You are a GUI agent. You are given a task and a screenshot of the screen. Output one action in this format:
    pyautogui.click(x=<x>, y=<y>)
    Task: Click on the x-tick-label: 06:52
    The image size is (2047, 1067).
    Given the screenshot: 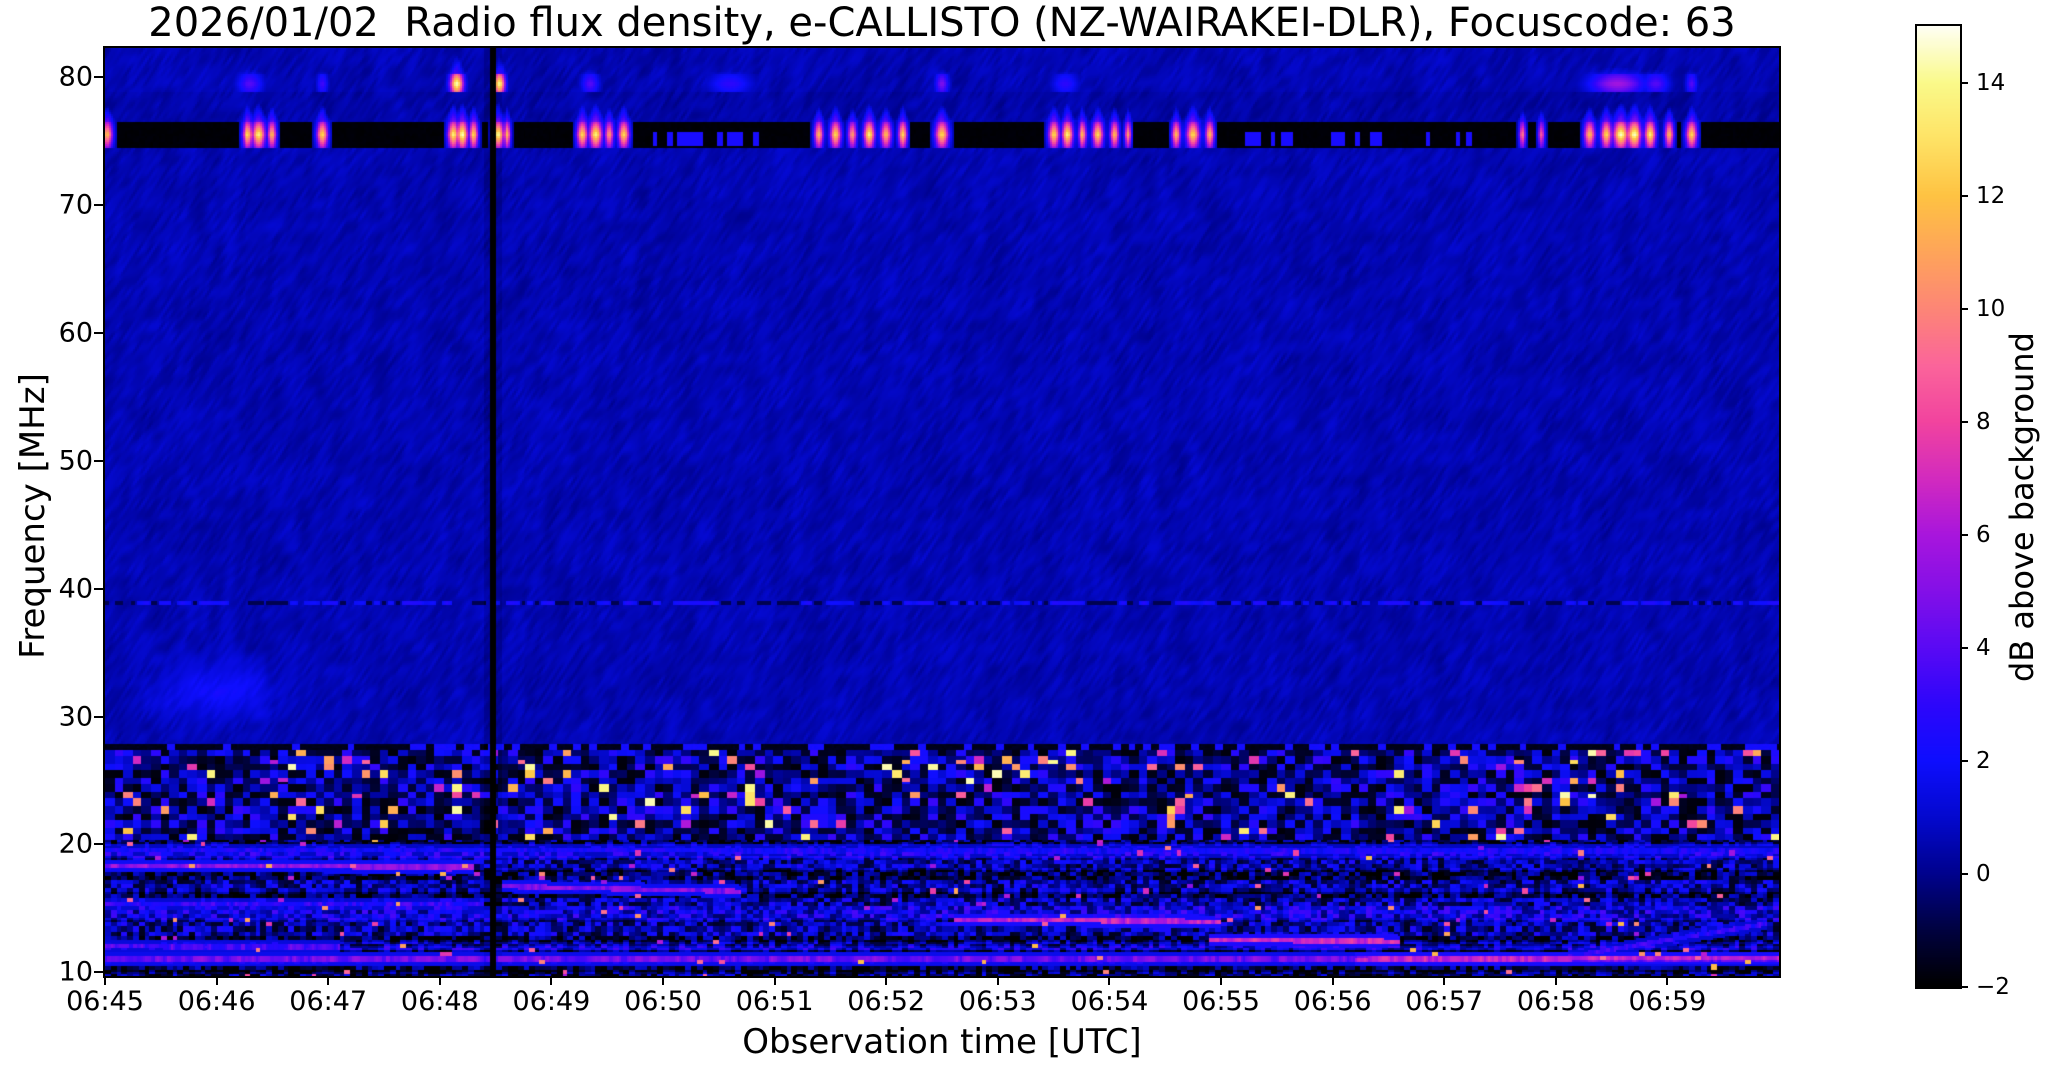 What is the action you would take?
    pyautogui.click(x=886, y=1001)
    